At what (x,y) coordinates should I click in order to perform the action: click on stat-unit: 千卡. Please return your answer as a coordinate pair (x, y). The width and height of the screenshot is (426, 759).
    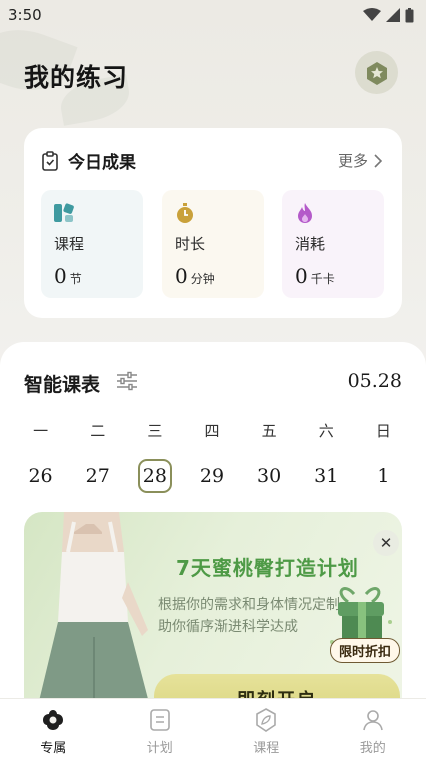
    Looking at the image, I should click on (322, 279).